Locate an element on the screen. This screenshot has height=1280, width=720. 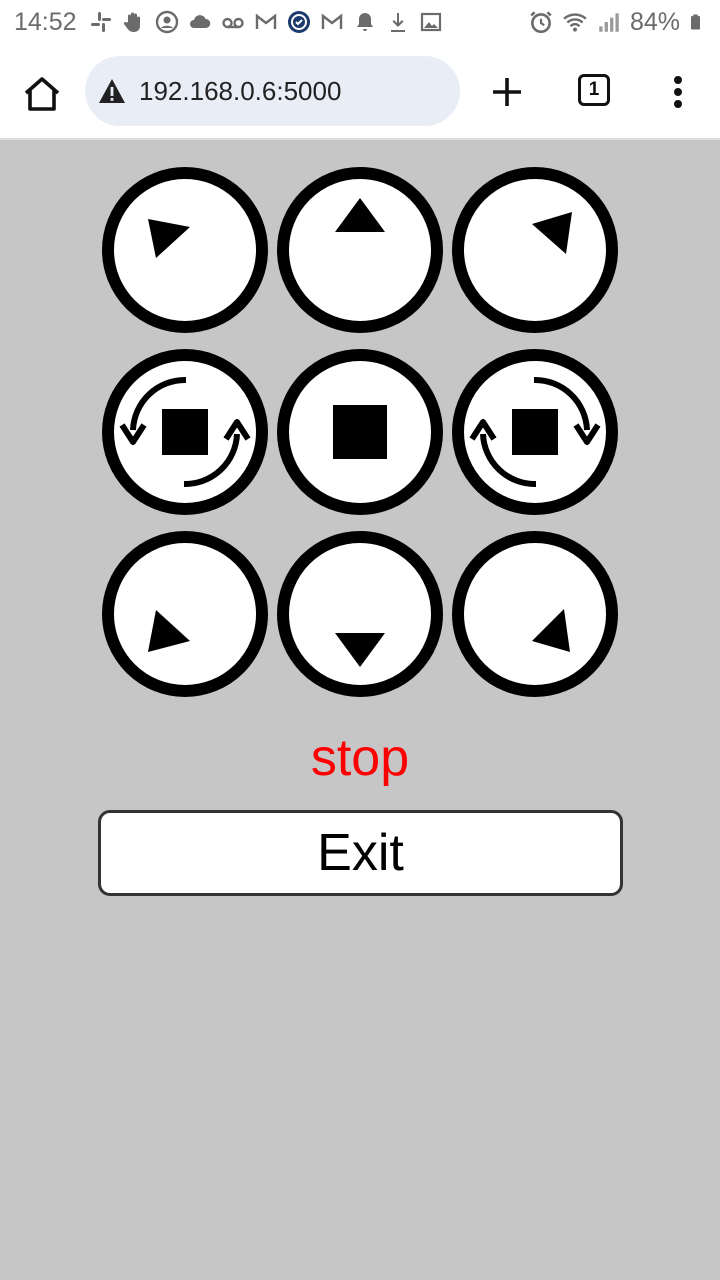
clock: 14:52 is located at coordinates (45, 21).